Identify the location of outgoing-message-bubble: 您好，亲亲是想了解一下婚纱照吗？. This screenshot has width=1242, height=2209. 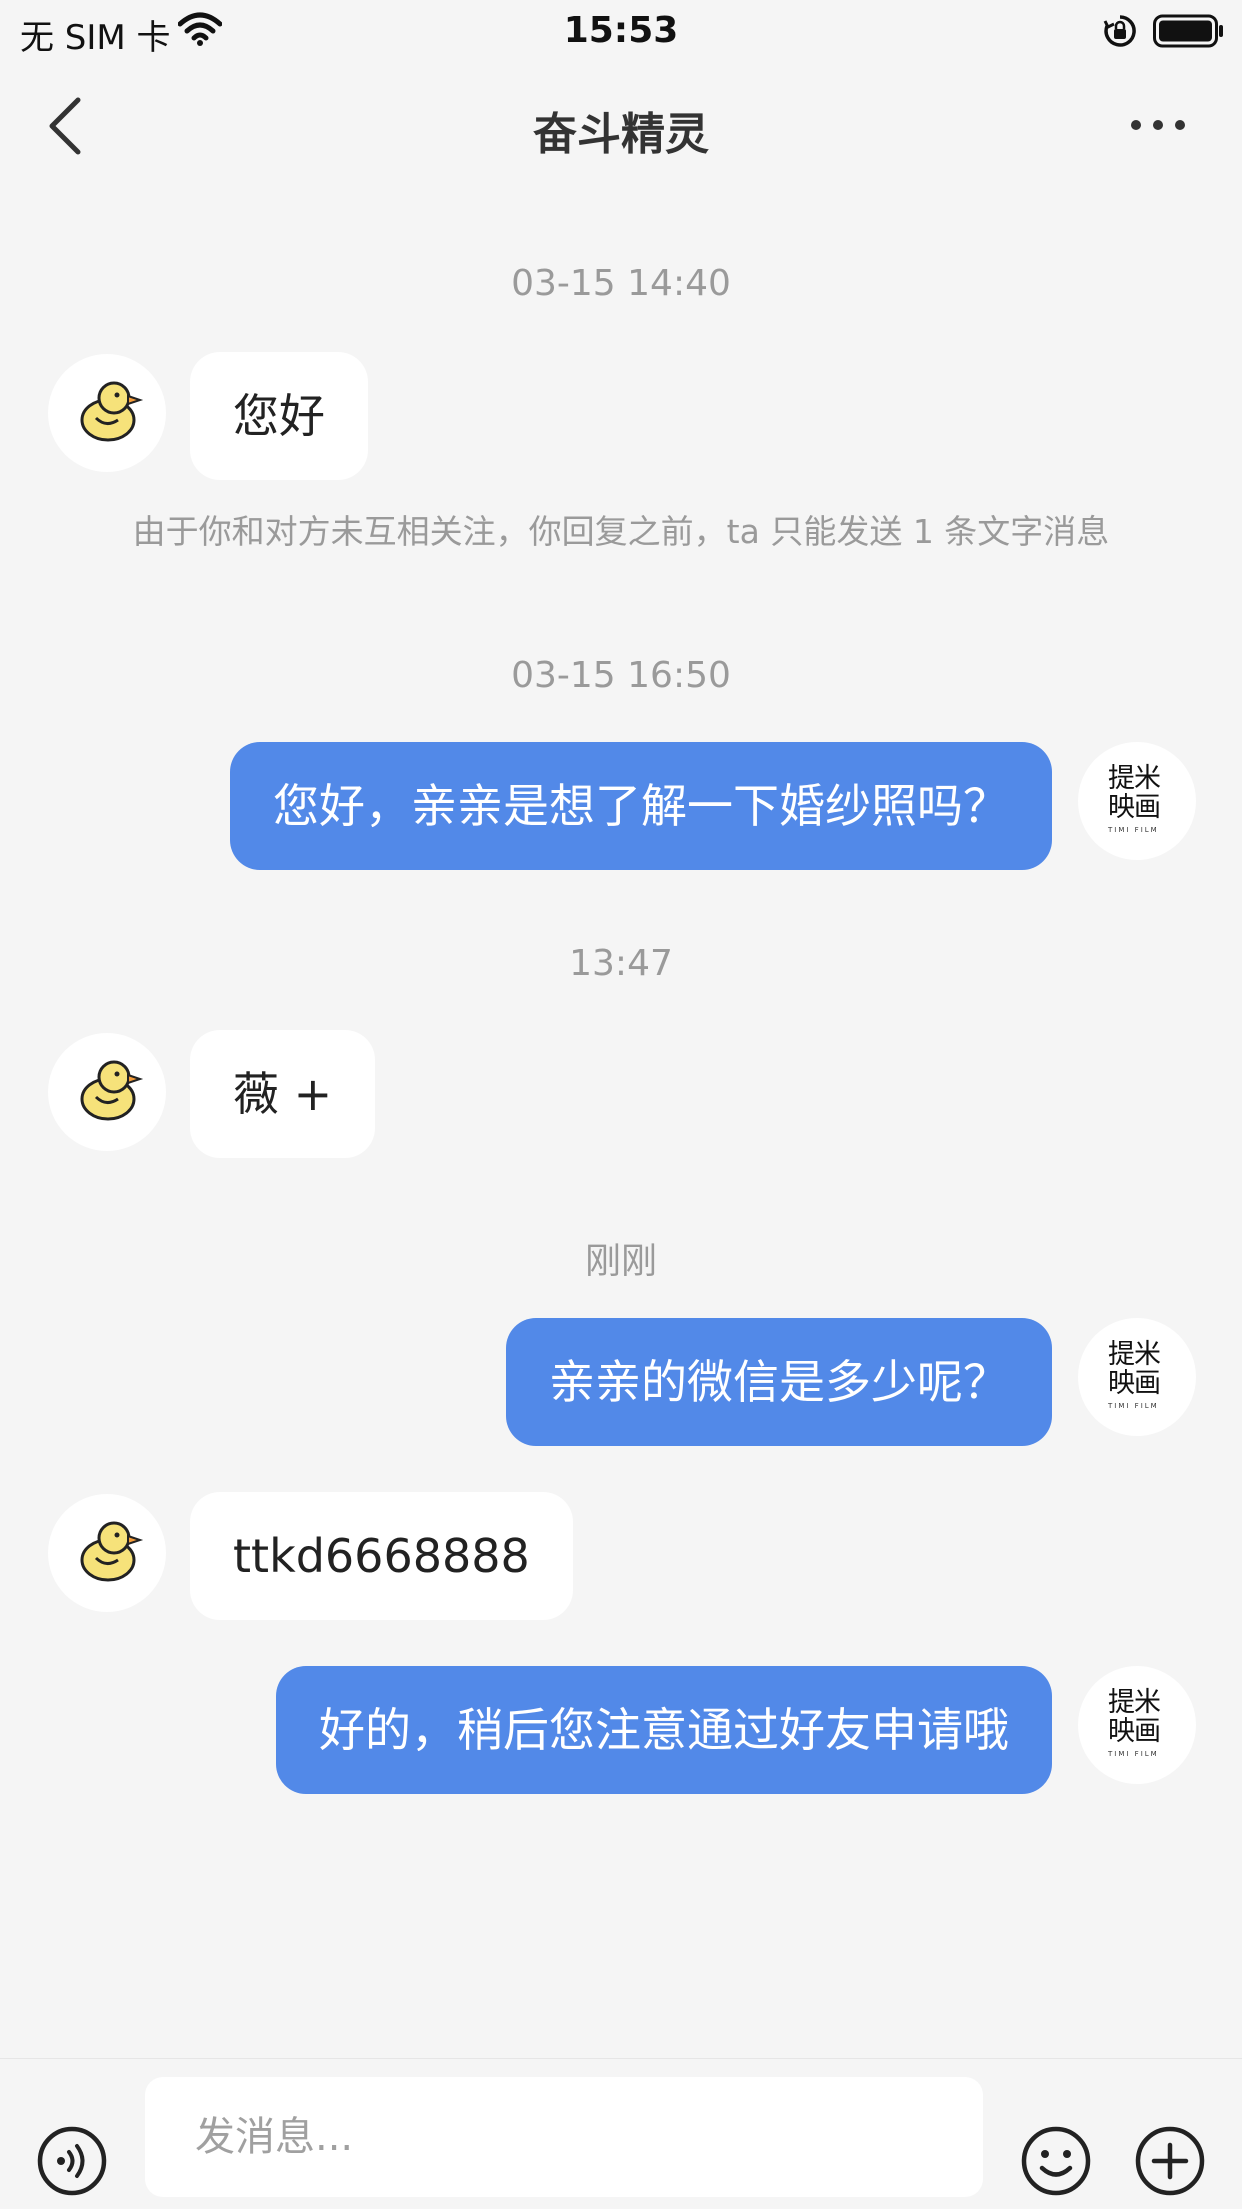
(641, 806).